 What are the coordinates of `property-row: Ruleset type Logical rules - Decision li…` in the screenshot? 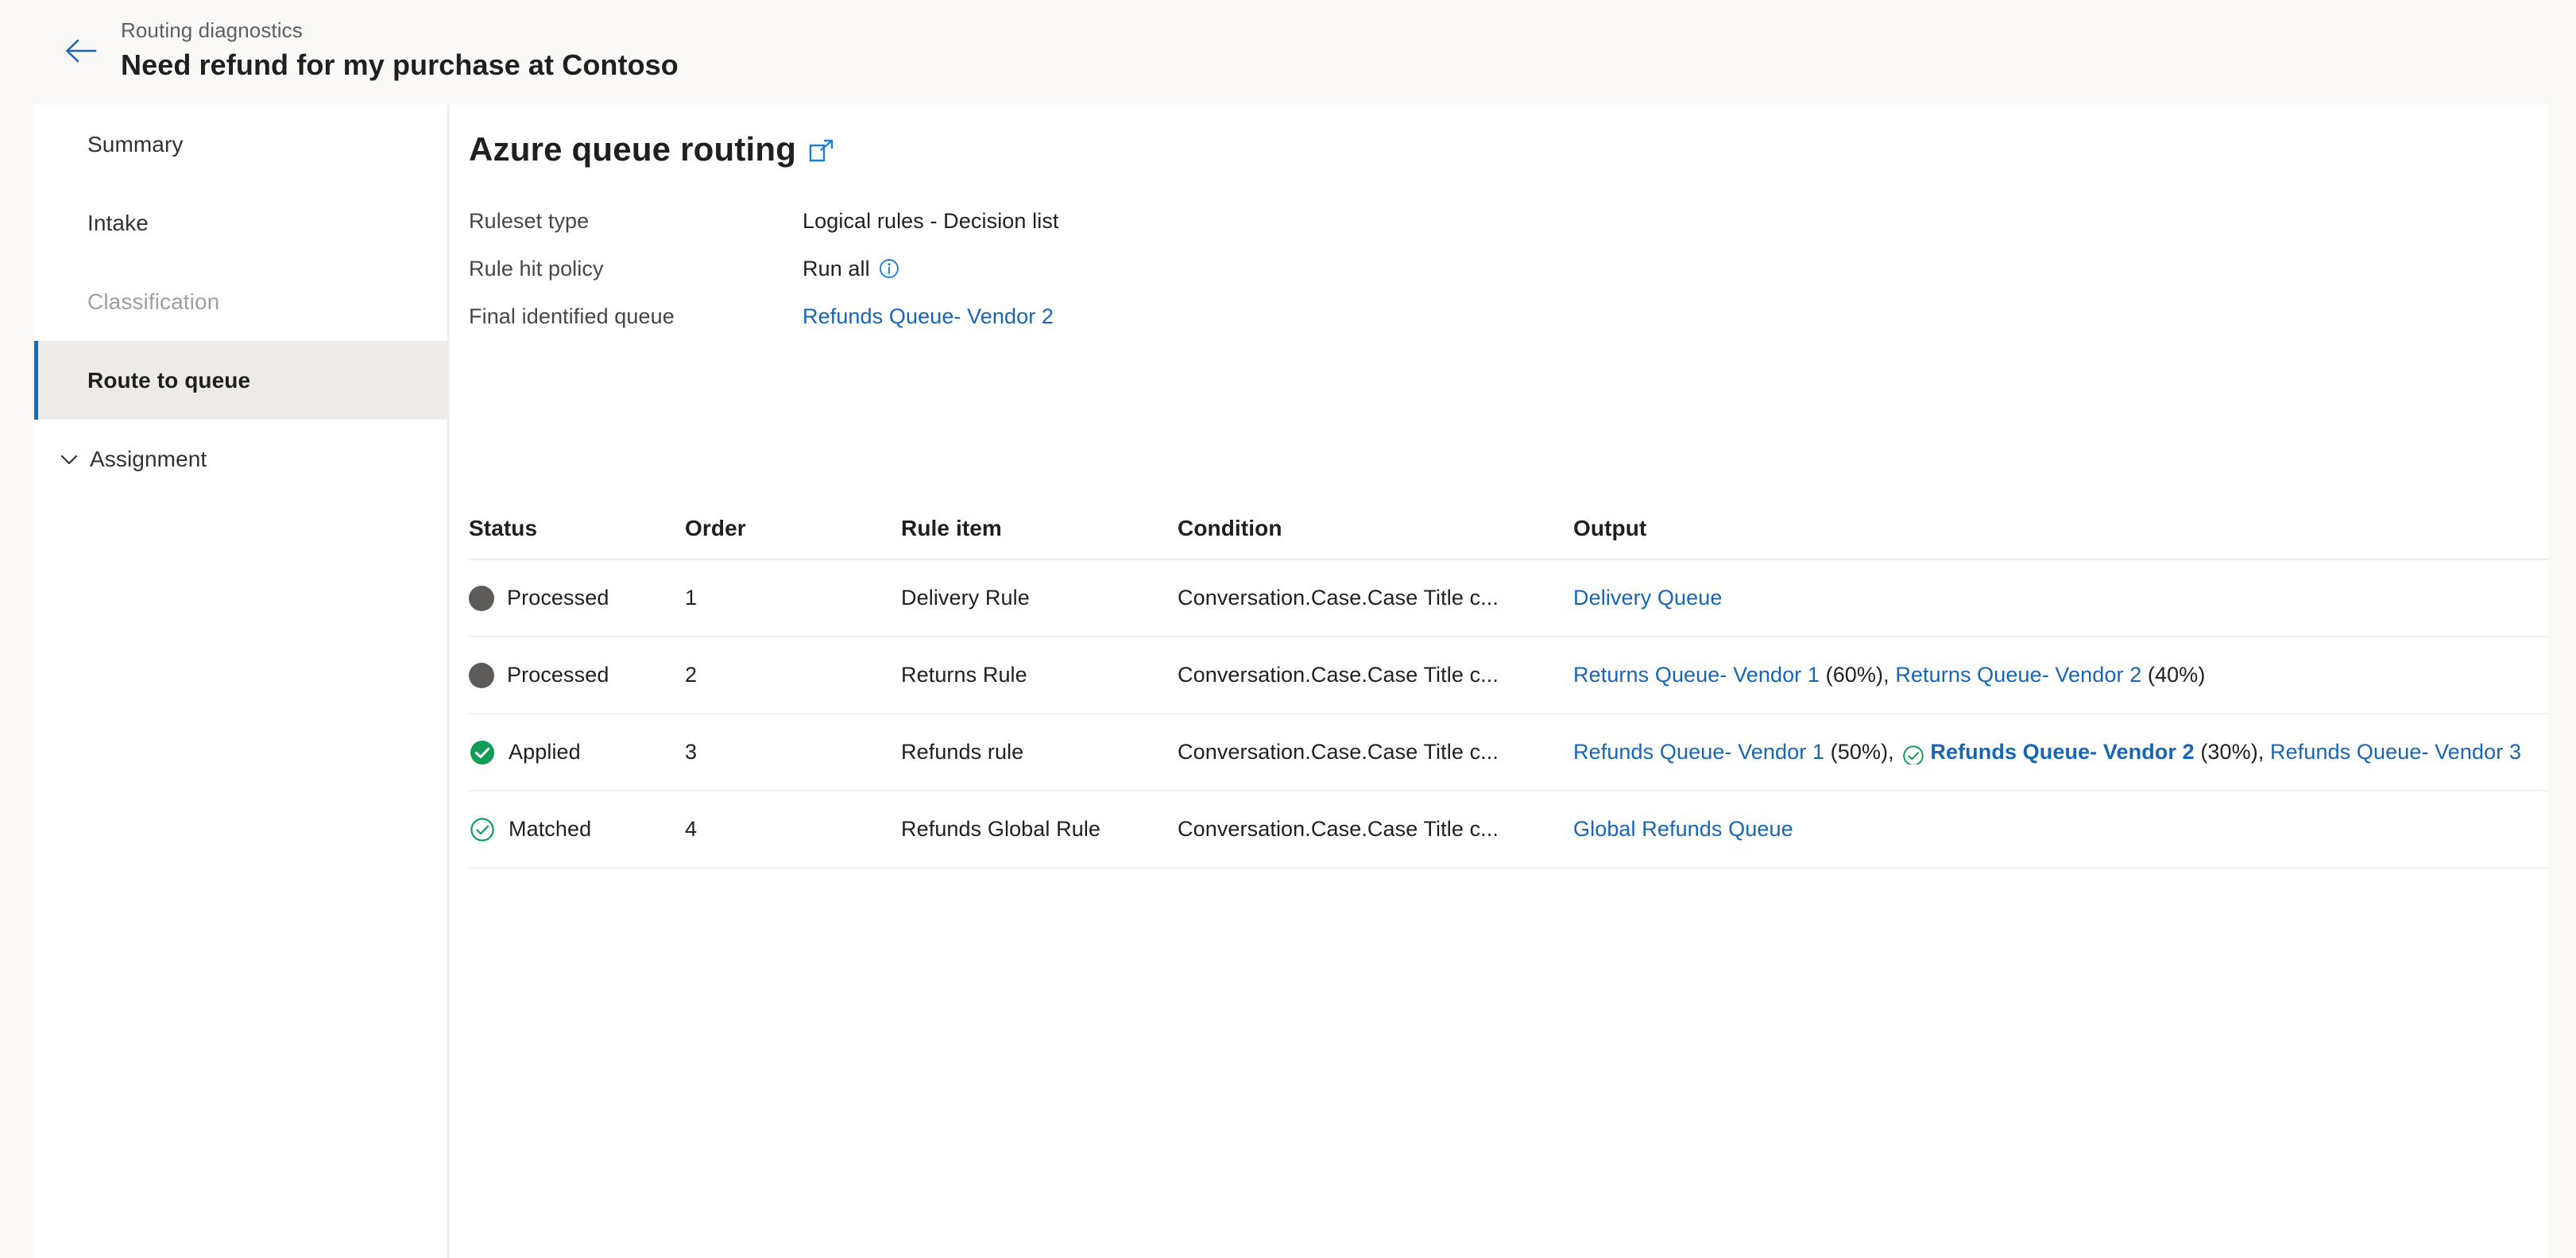 It's located at (1104, 221).